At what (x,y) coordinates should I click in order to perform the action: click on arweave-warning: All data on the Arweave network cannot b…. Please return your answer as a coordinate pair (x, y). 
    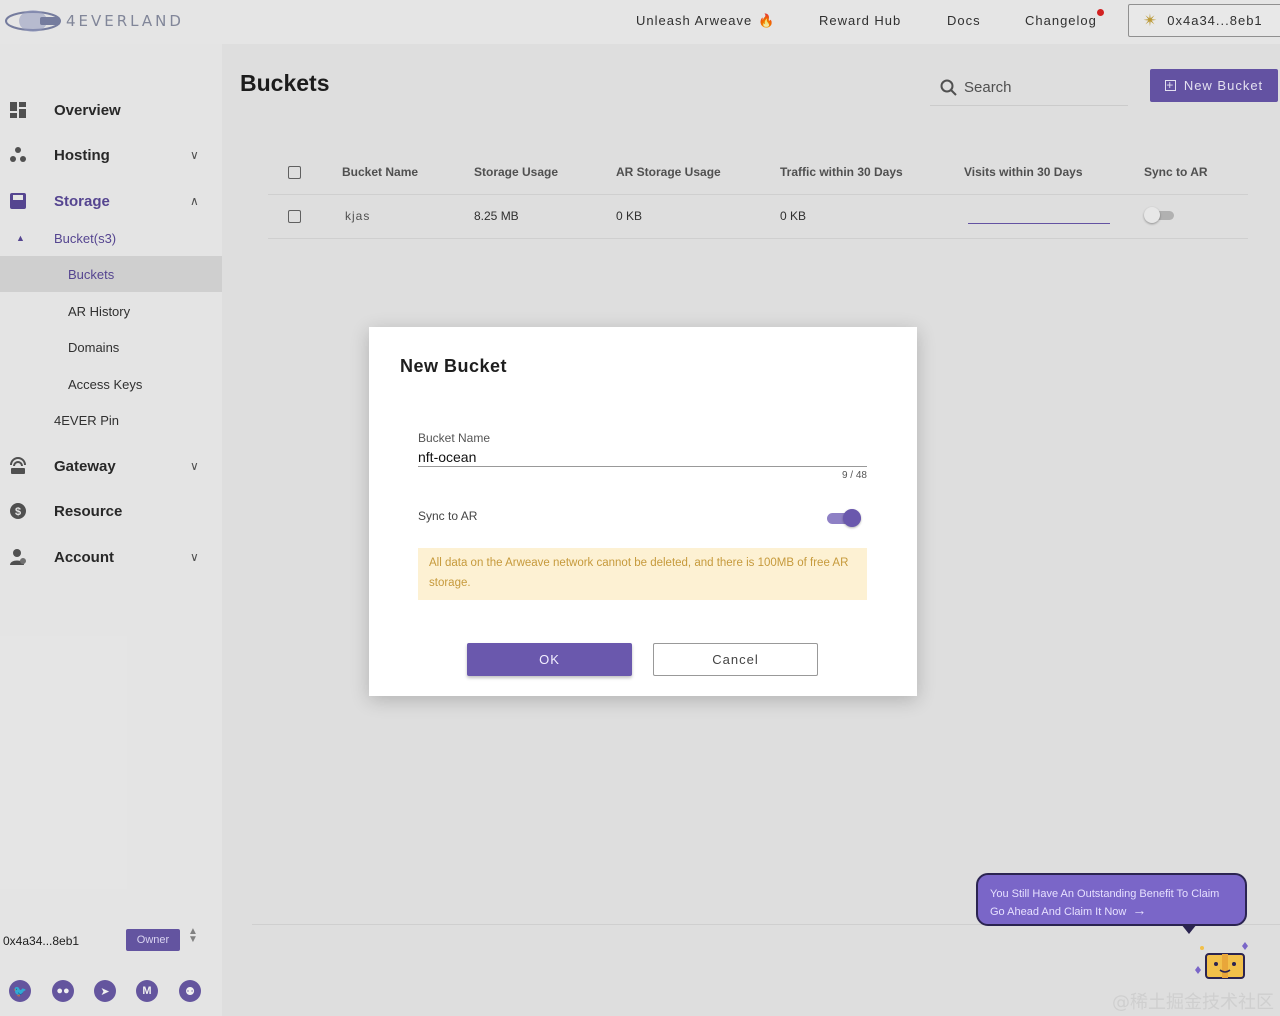
    Looking at the image, I should click on (642, 574).